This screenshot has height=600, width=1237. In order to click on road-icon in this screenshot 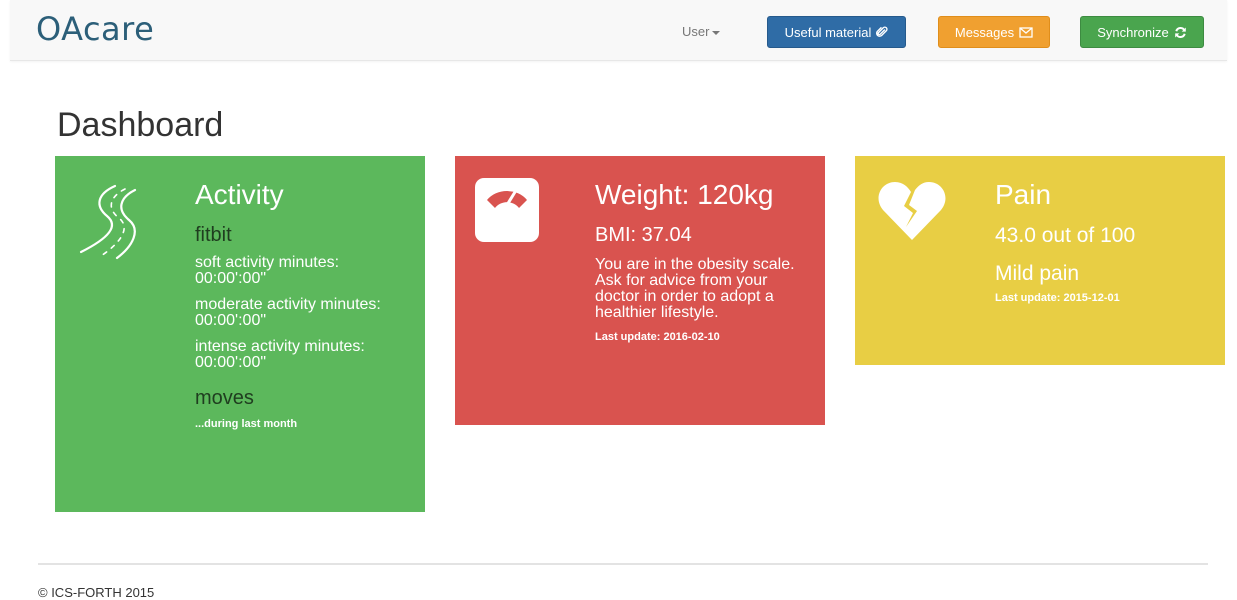, I will do `click(108, 222)`.